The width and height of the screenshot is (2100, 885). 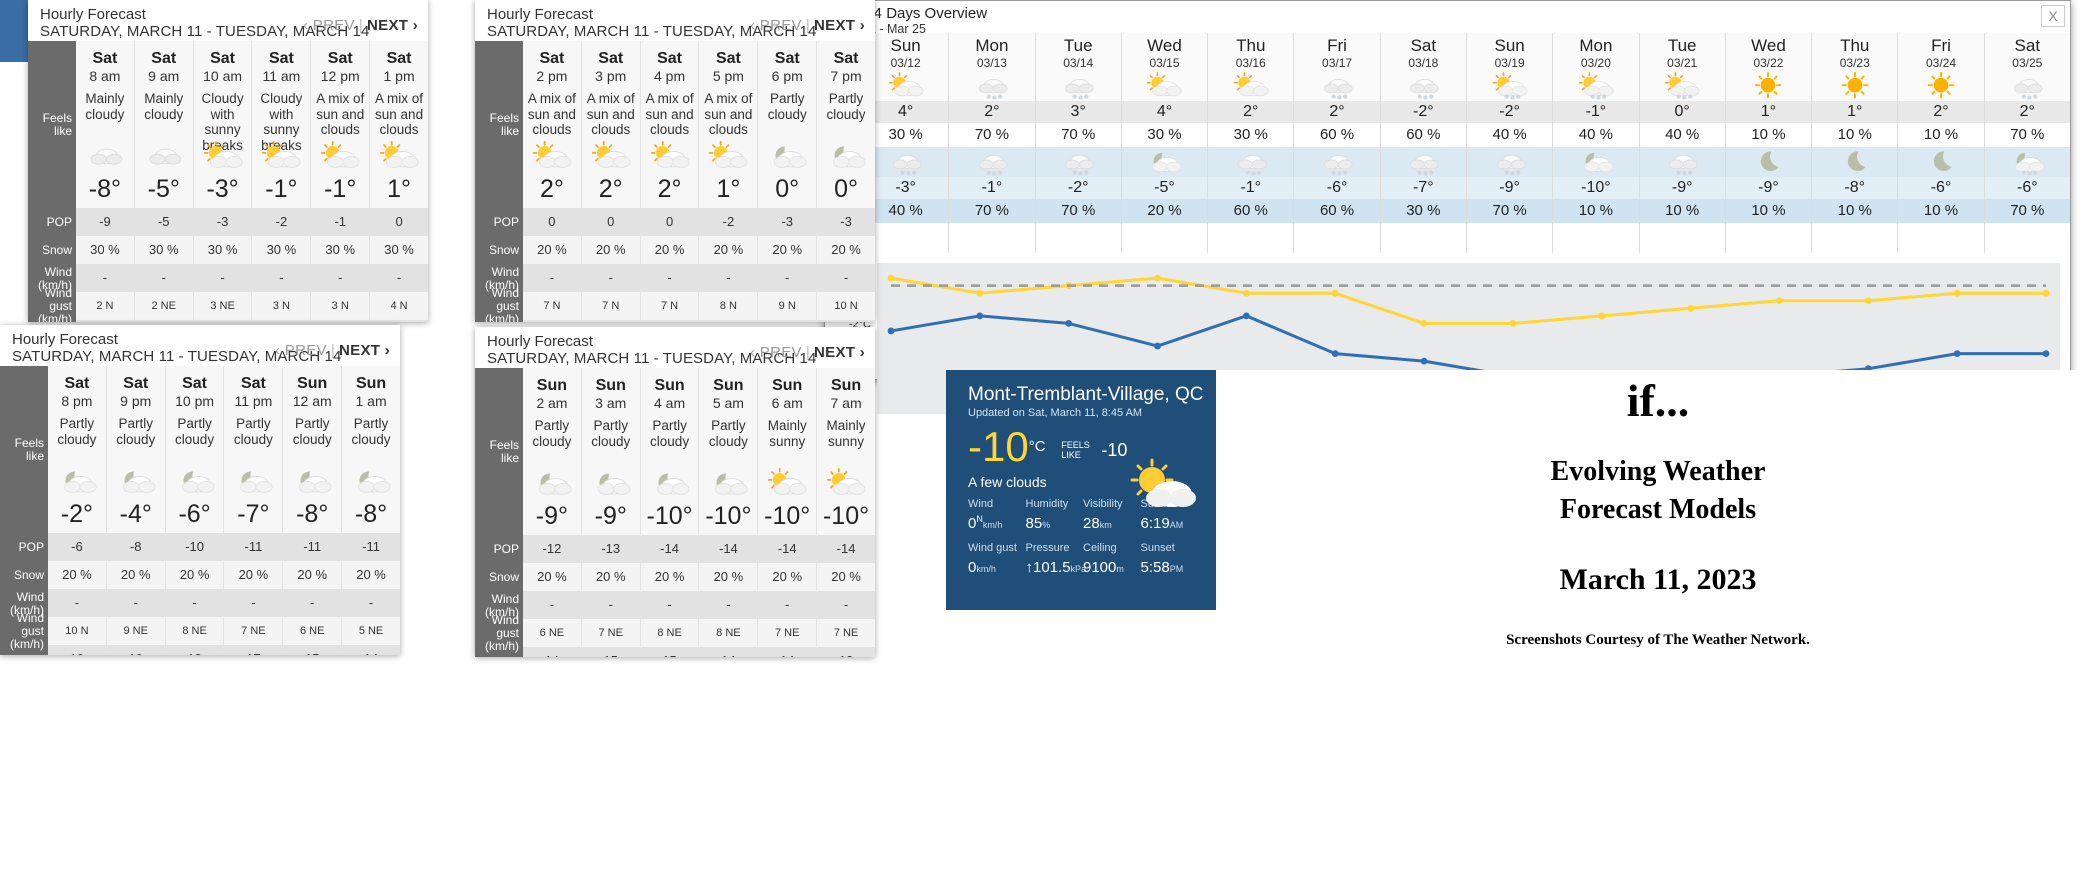 I want to click on column-wind-gust: 23, so click(x=222, y=321).